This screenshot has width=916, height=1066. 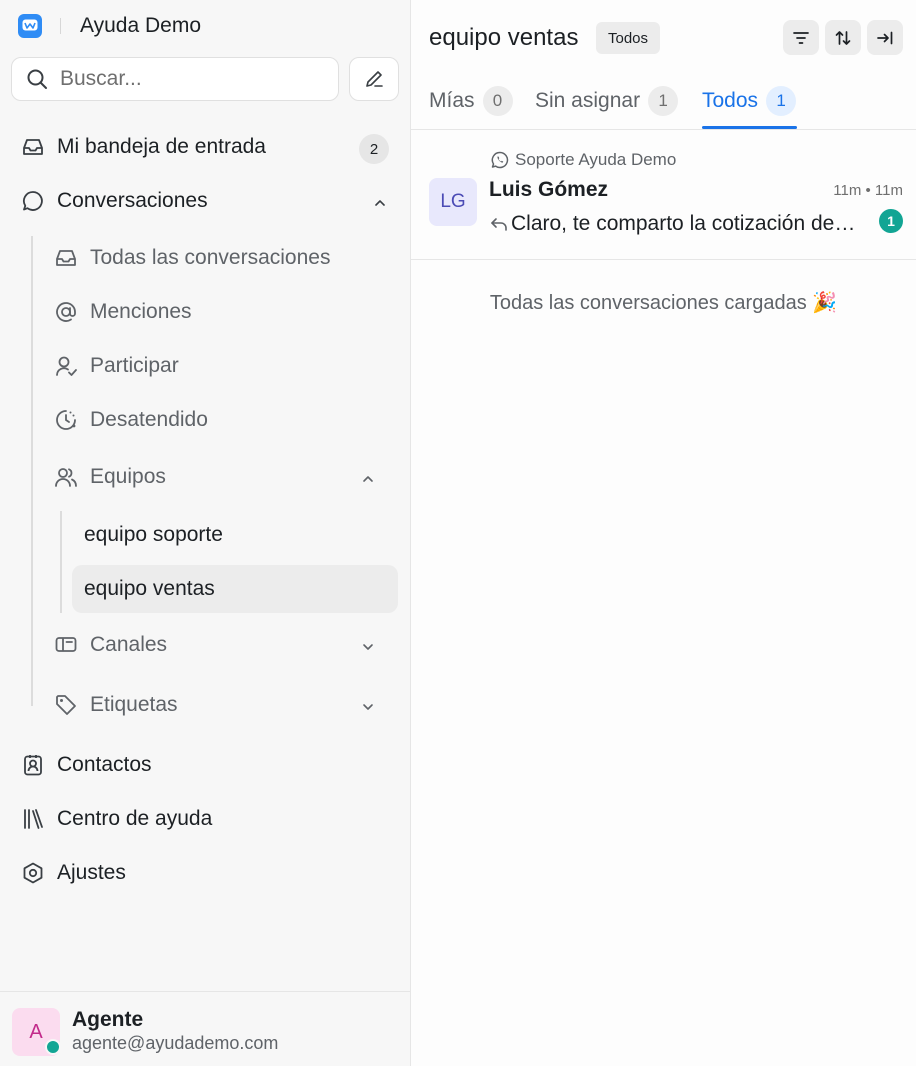 I want to click on user-name: Agente, so click(x=108, y=1019).